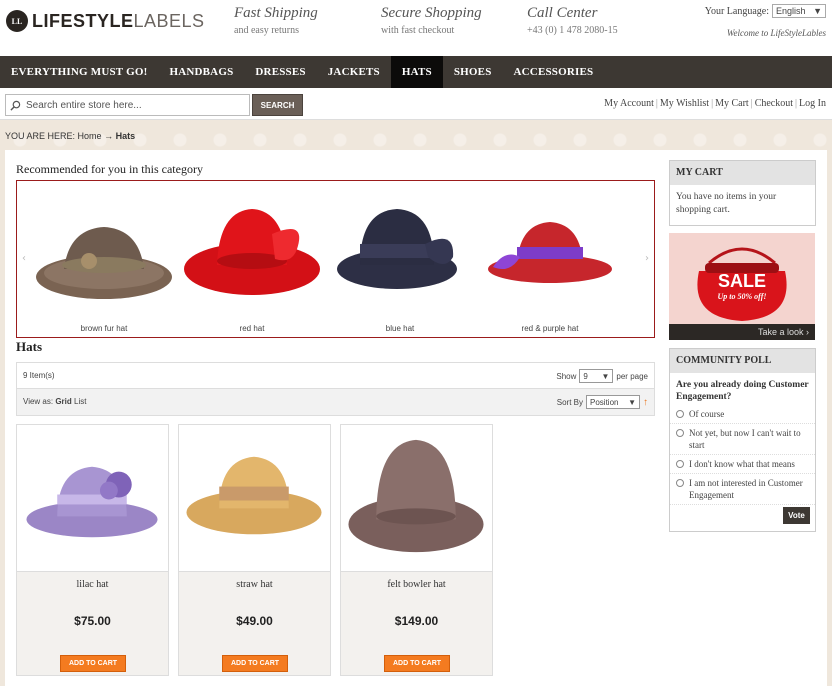 This screenshot has width=832, height=686. Describe the element at coordinates (550, 328) in the screenshot. I see `carousel-item-label: red & purple hat` at that location.